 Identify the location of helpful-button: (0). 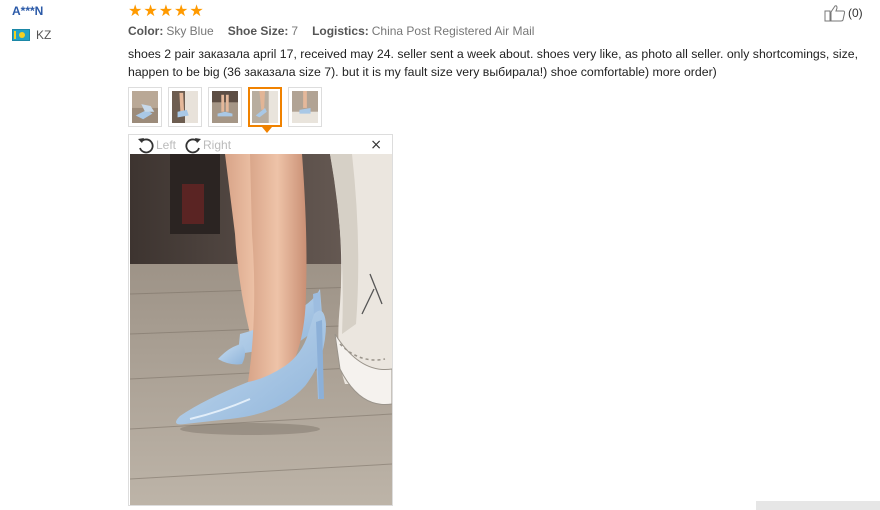
(843, 13).